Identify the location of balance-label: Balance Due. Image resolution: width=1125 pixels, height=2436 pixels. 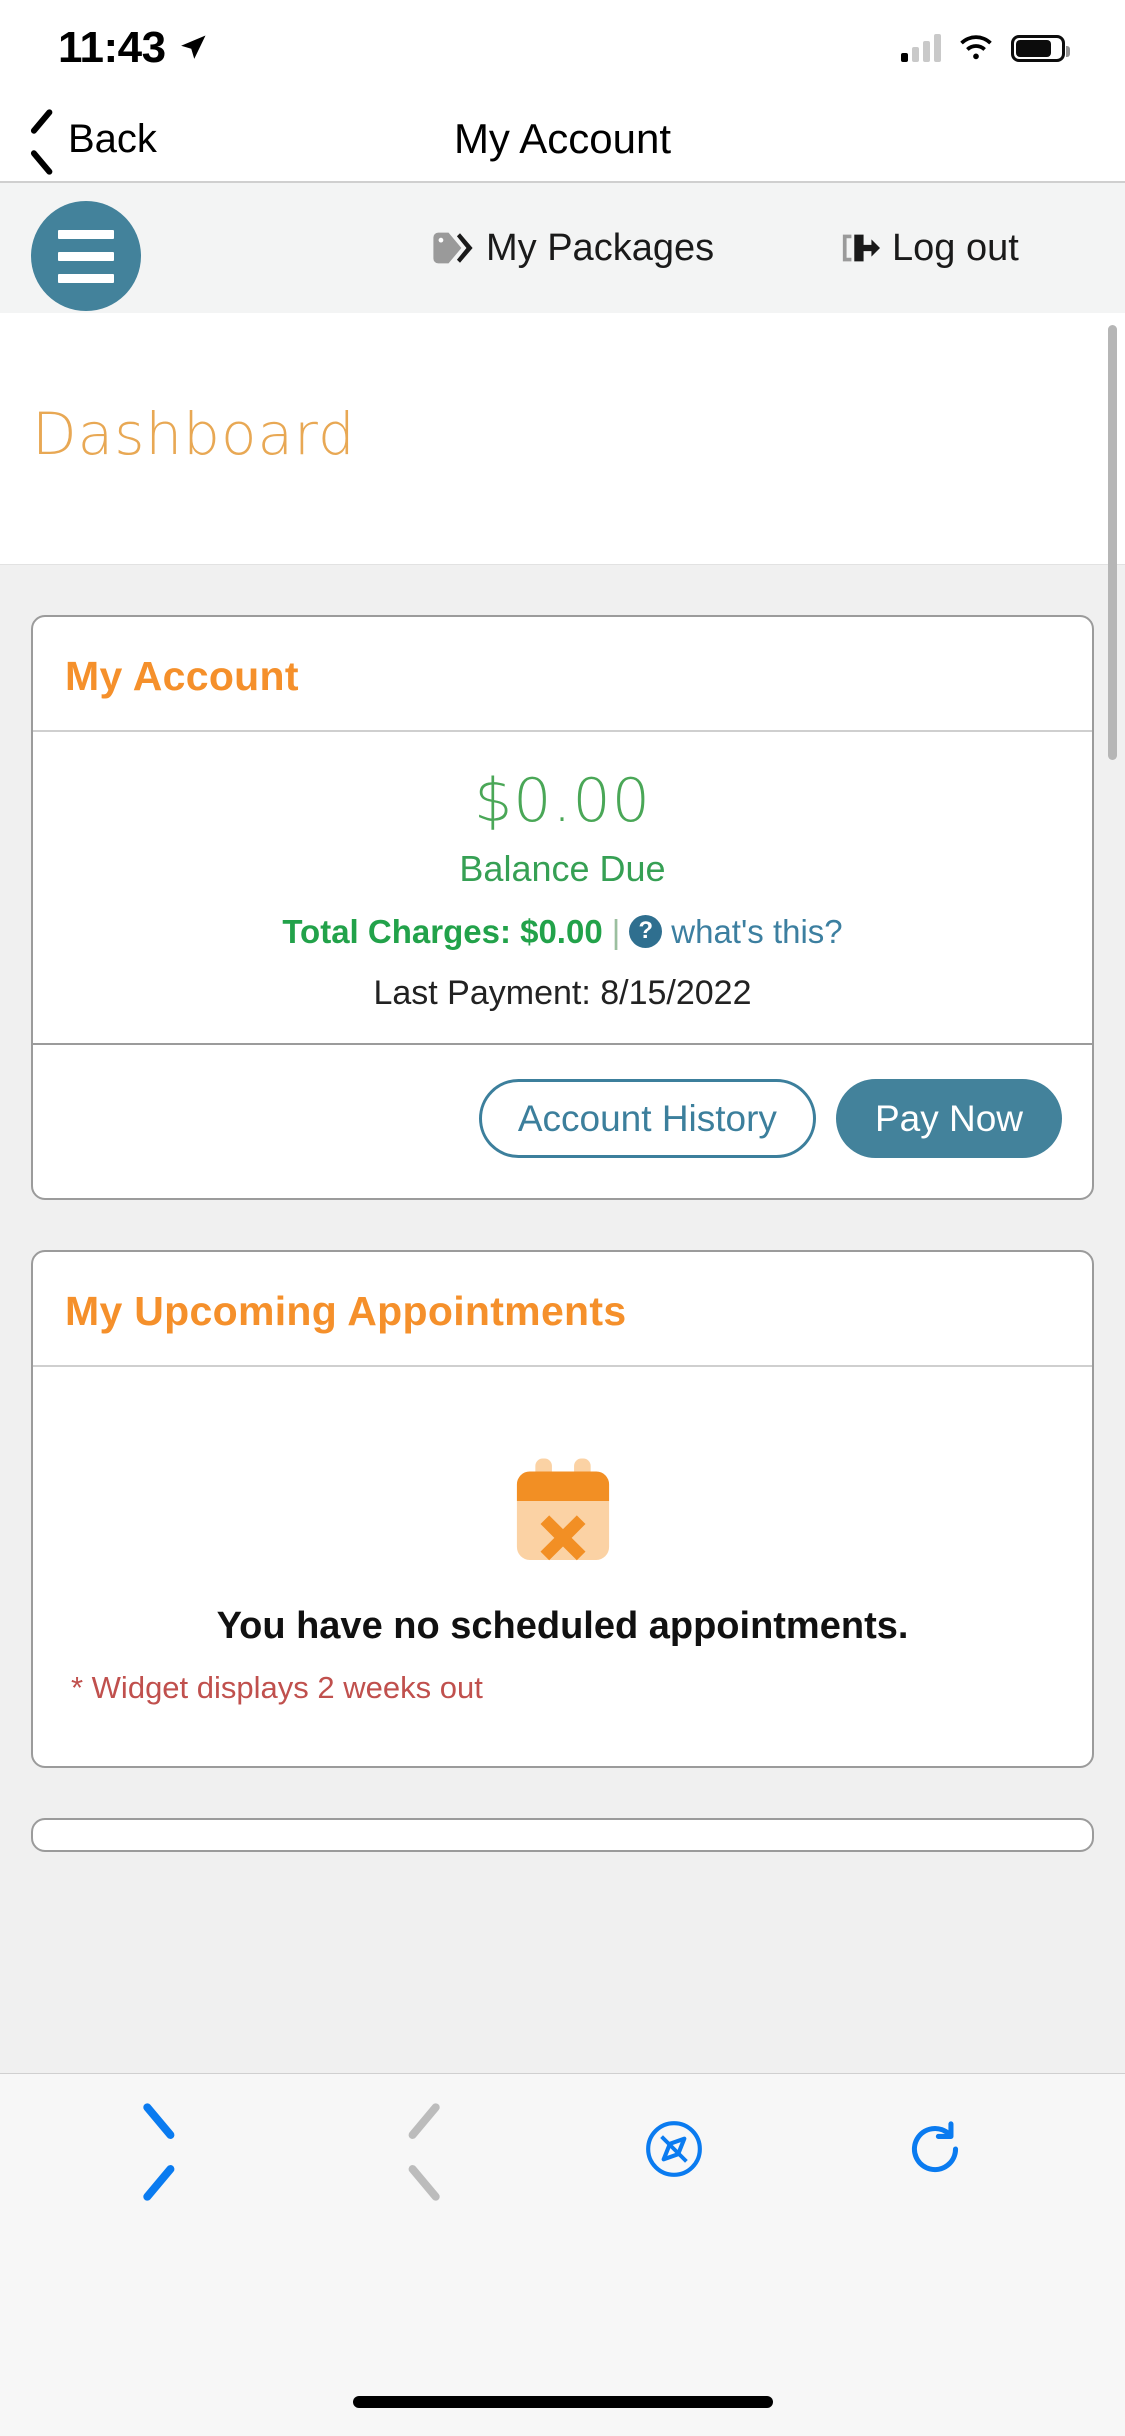
(562, 868).